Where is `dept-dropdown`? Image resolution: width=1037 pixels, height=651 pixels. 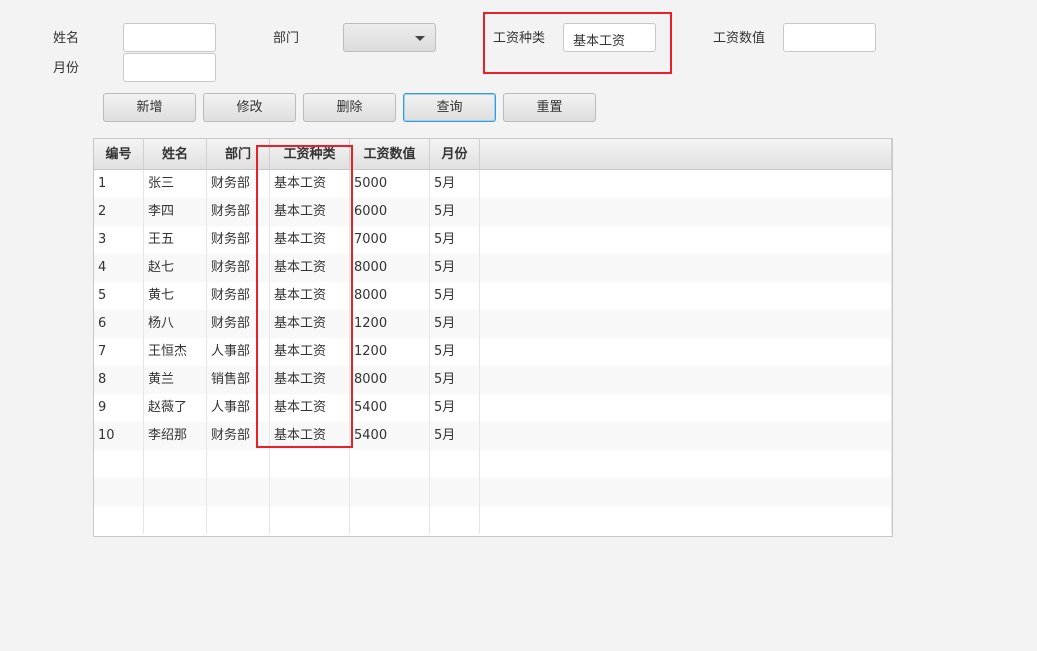 dept-dropdown is located at coordinates (389, 37).